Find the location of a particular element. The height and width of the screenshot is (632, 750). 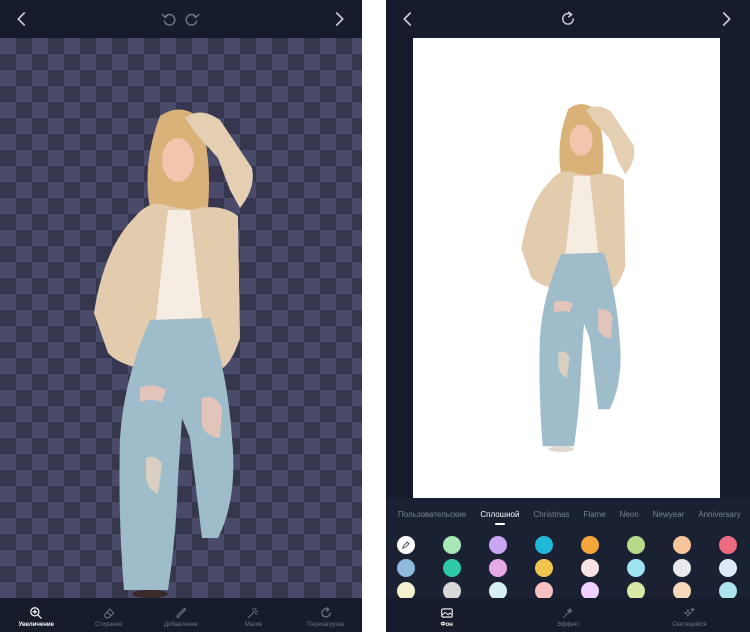

category-tab-christmas: Christmas is located at coordinates (551, 514).